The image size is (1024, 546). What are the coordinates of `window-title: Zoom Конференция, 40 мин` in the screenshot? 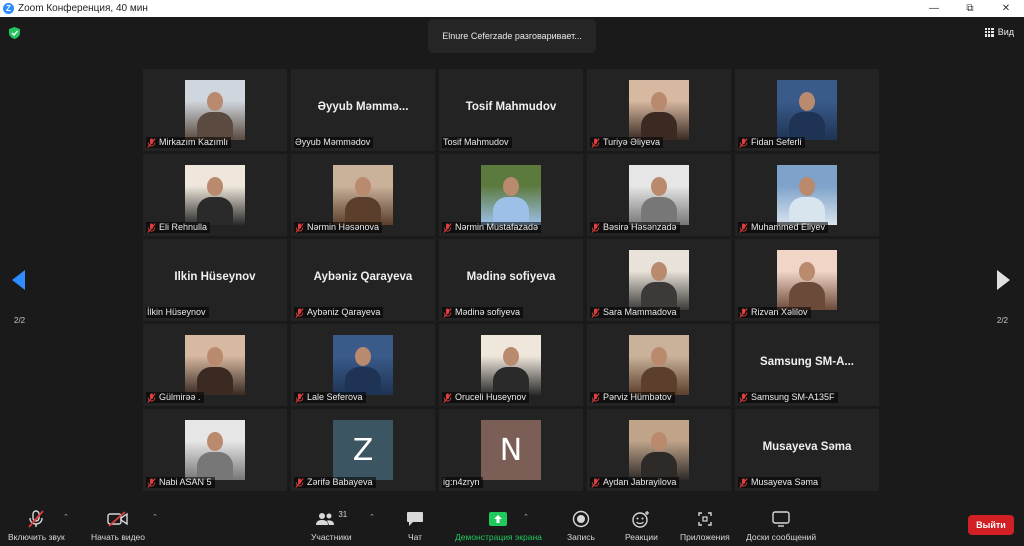 It's located at (83, 8).